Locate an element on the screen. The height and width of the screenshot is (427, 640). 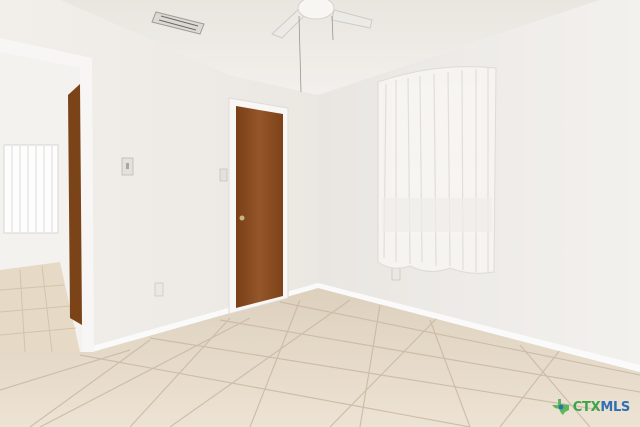
watermark-mls-text: MLS is located at coordinates (615, 407).